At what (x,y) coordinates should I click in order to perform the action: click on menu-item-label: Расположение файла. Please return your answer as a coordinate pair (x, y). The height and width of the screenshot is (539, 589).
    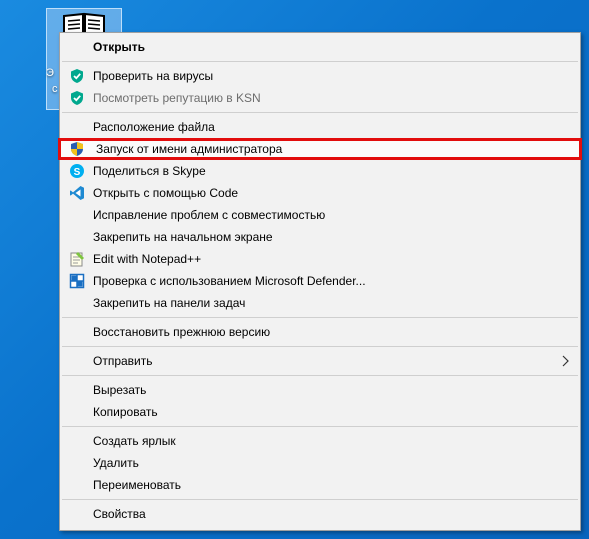
    Looking at the image, I should click on (154, 127).